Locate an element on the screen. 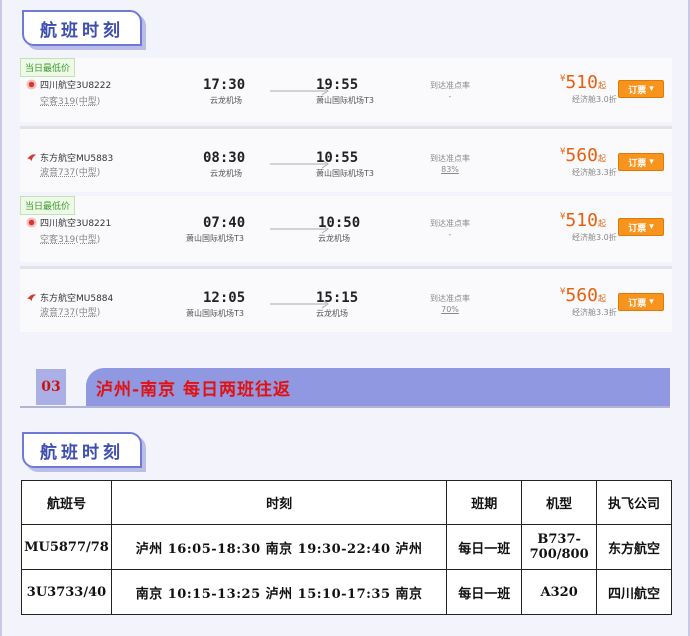 The height and width of the screenshot is (636, 690). route-title: 泸州-南京 每日两班往返 is located at coordinates (193, 389).